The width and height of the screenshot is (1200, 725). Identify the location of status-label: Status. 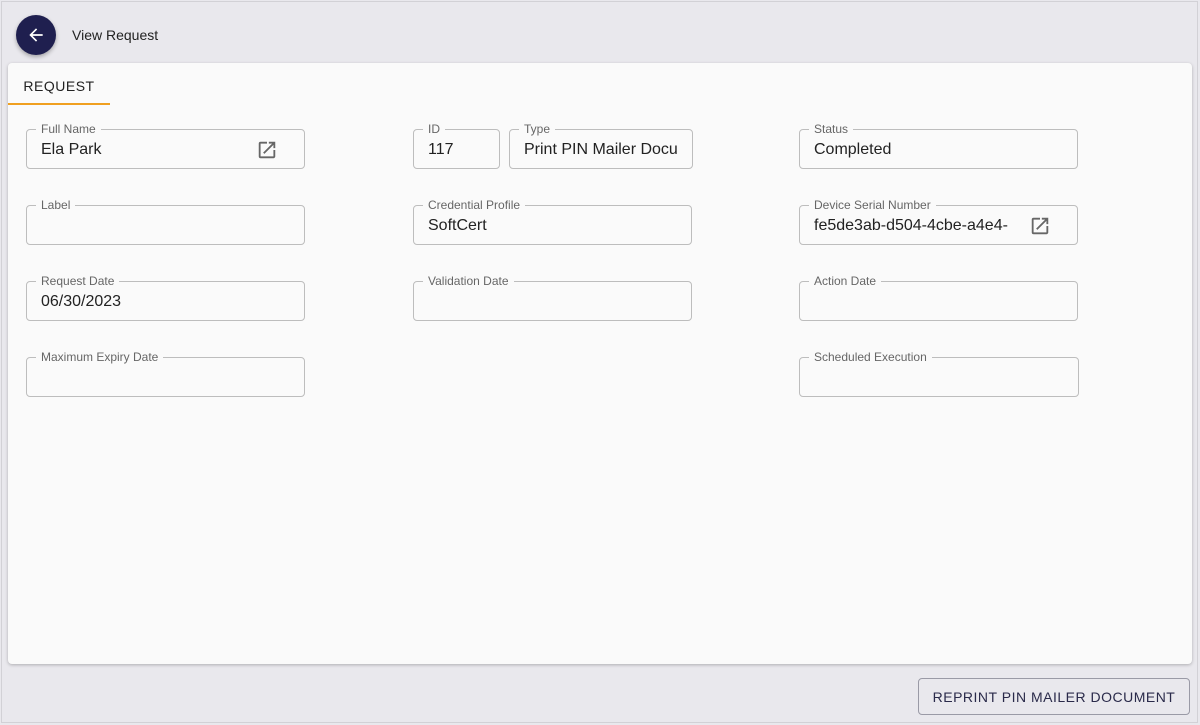
(831, 129).